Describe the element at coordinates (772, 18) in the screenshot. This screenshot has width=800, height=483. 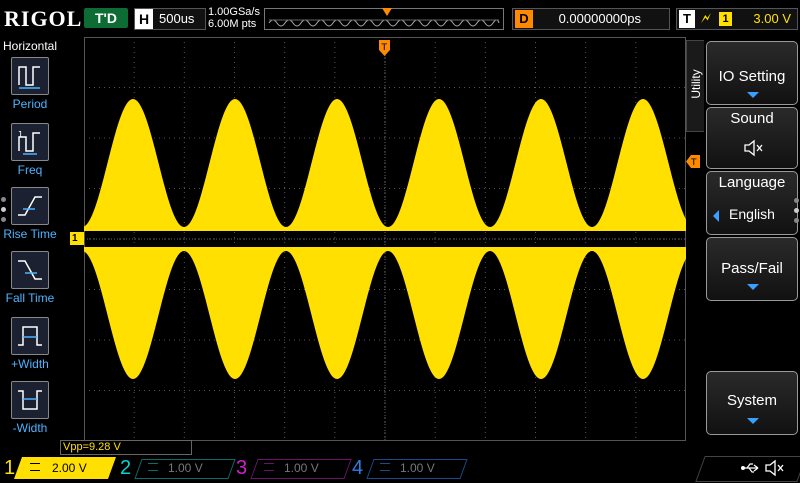
I see `trigger-level-value: 3.00 V` at that location.